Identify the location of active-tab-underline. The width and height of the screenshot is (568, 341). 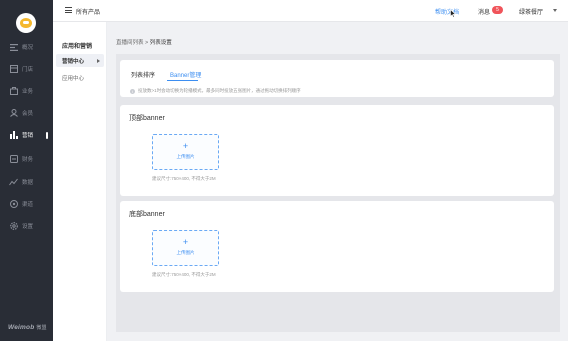
(182, 80).